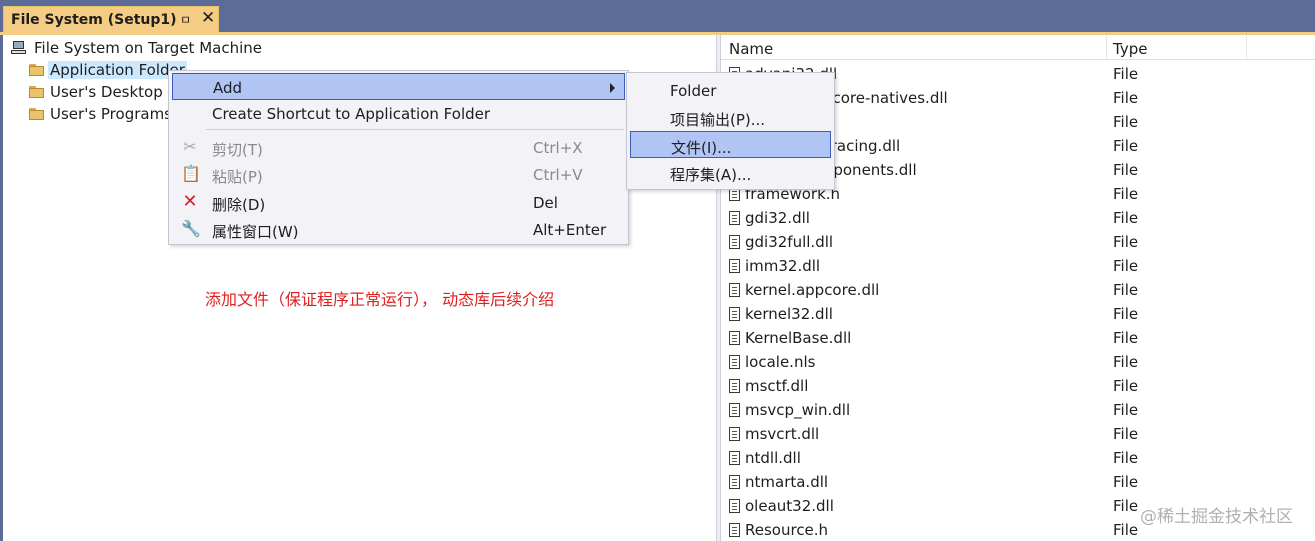 The width and height of the screenshot is (1315, 541). Describe the element at coordinates (191, 173) in the screenshot. I see `clipboard-icon: 📋` at that location.